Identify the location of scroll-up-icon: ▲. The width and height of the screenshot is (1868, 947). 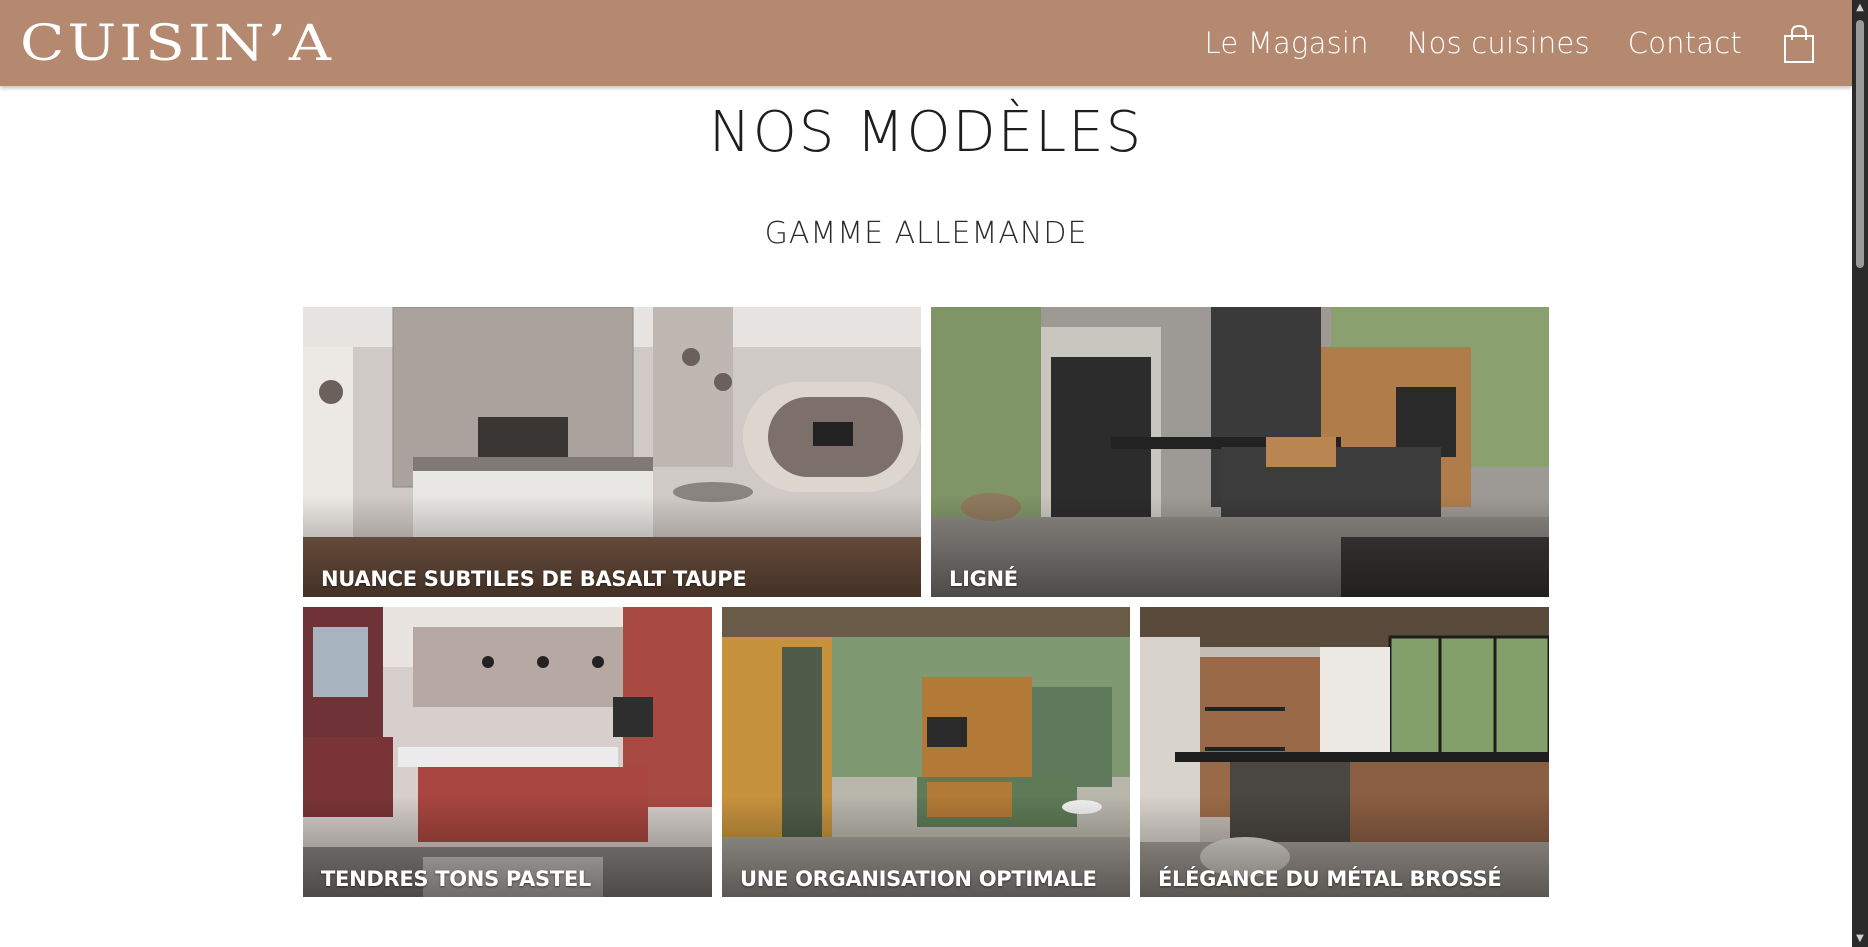
(1860, 8).